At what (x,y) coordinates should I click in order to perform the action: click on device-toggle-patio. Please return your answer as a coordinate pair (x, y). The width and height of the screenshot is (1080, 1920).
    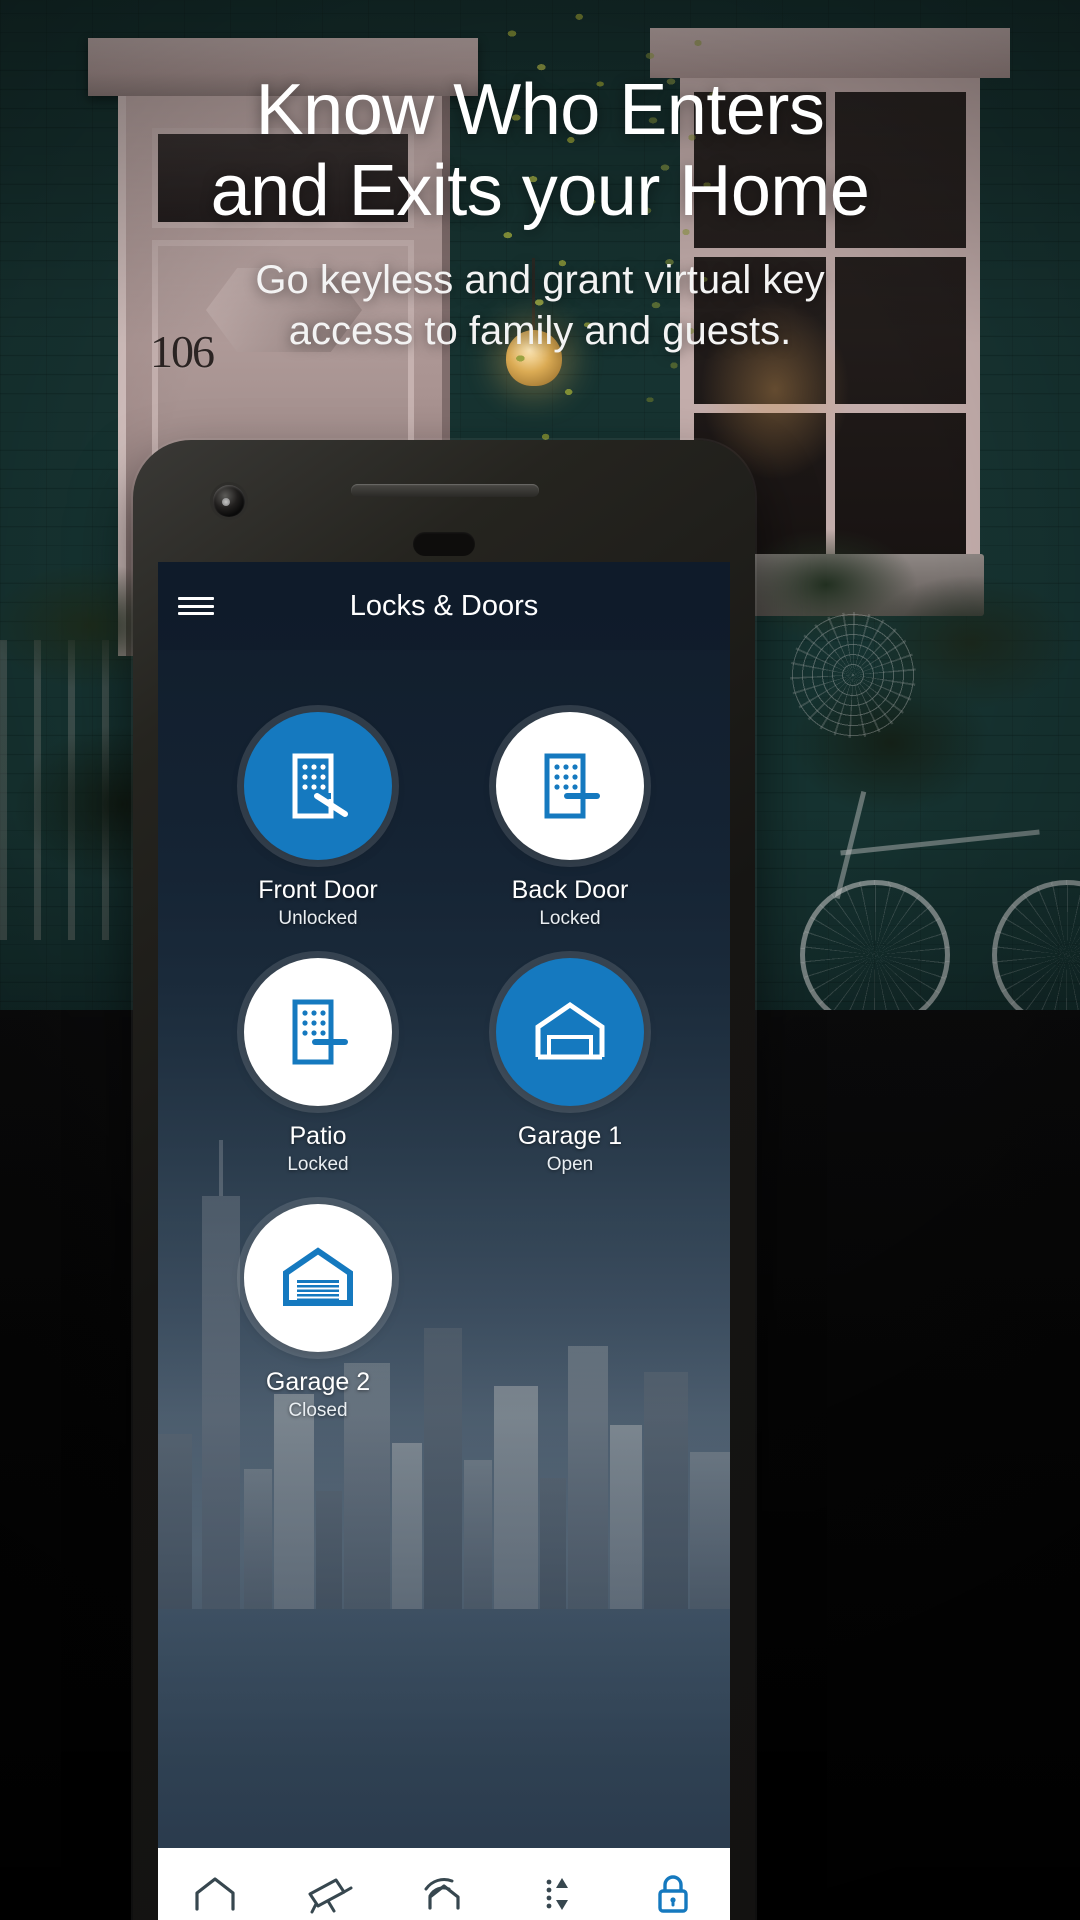
    Looking at the image, I should click on (318, 1032).